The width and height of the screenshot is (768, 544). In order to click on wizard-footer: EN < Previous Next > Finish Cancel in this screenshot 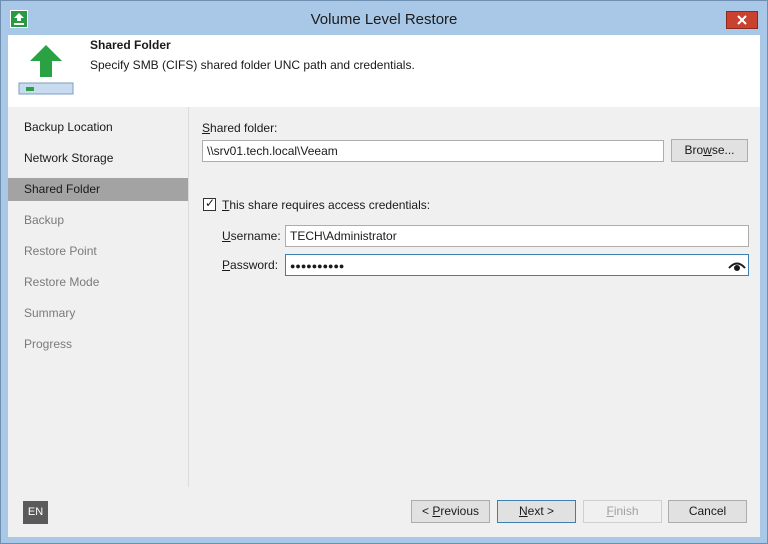, I will do `click(384, 512)`.